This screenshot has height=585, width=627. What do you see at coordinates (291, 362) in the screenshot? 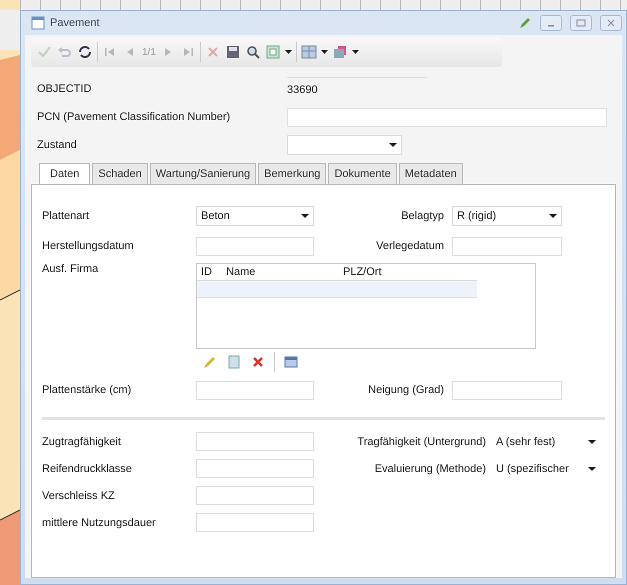
I see `window-icon` at bounding box center [291, 362].